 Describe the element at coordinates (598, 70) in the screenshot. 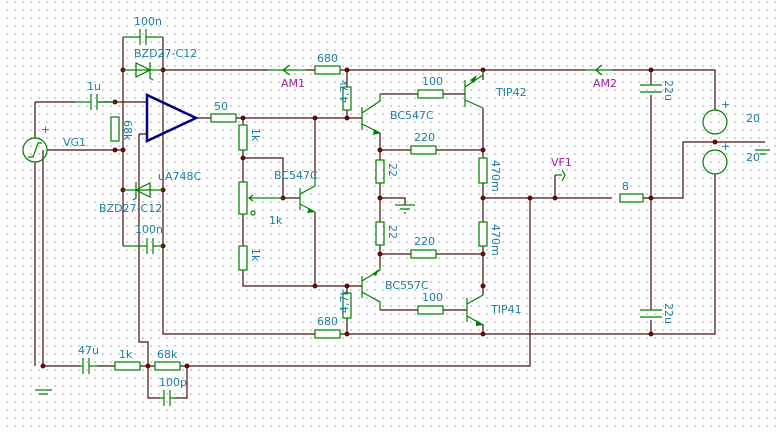

I see `ammeter-am2` at that location.